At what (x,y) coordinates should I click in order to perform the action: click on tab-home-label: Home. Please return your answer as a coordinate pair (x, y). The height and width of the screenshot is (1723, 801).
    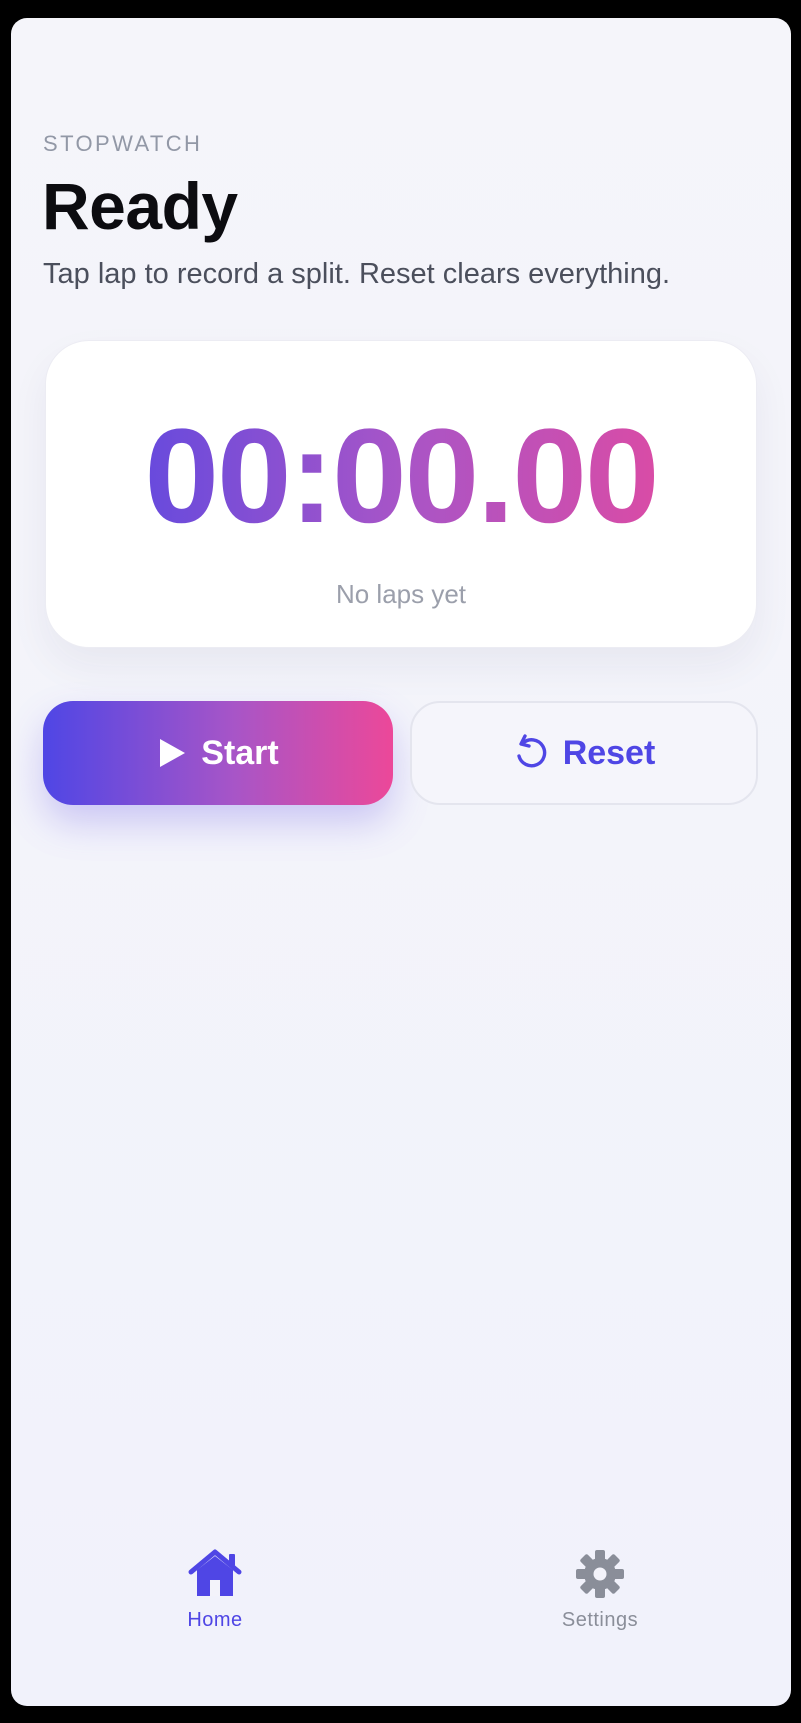
    Looking at the image, I should click on (215, 1620).